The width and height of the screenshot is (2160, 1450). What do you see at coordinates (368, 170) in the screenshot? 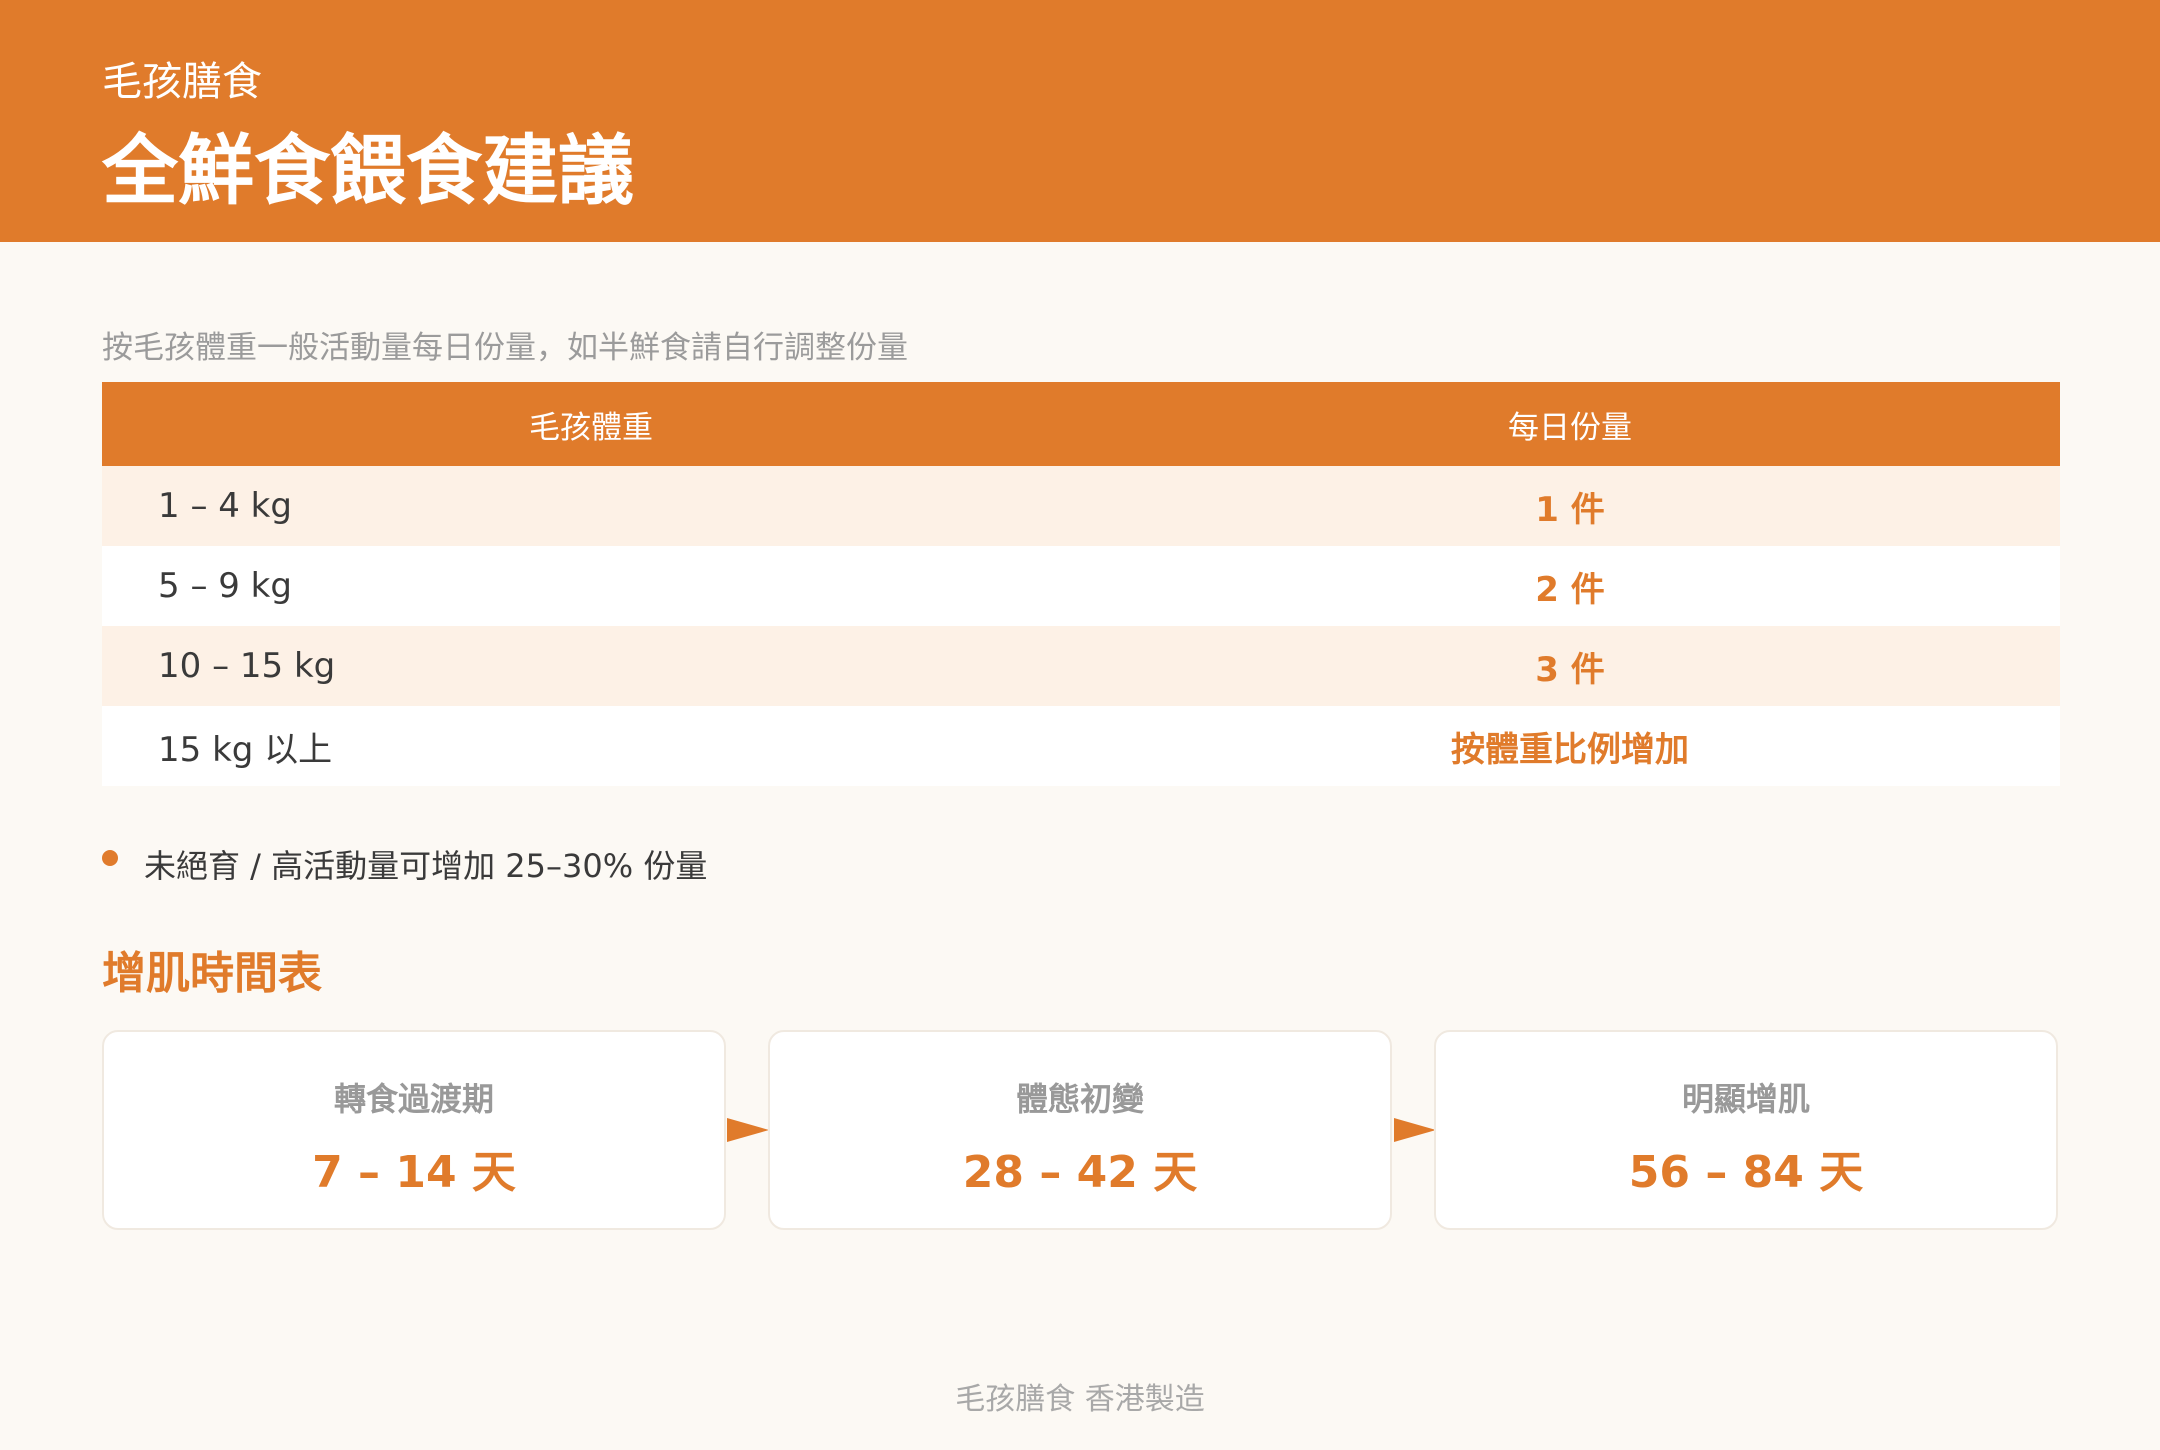
I see `page-title: 全鮮食餵食建議` at bounding box center [368, 170].